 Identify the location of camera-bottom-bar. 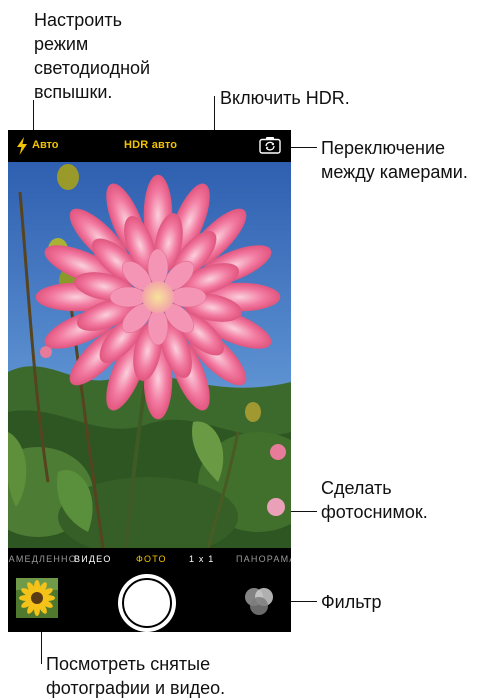
(149, 601).